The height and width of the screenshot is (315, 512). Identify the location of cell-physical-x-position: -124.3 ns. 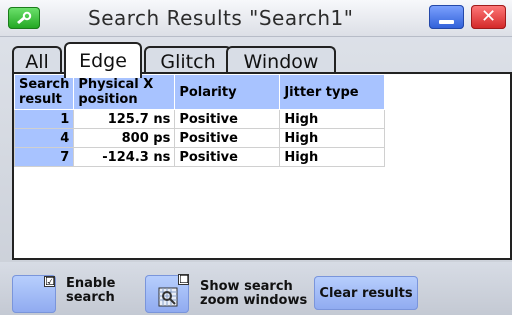
(124, 157).